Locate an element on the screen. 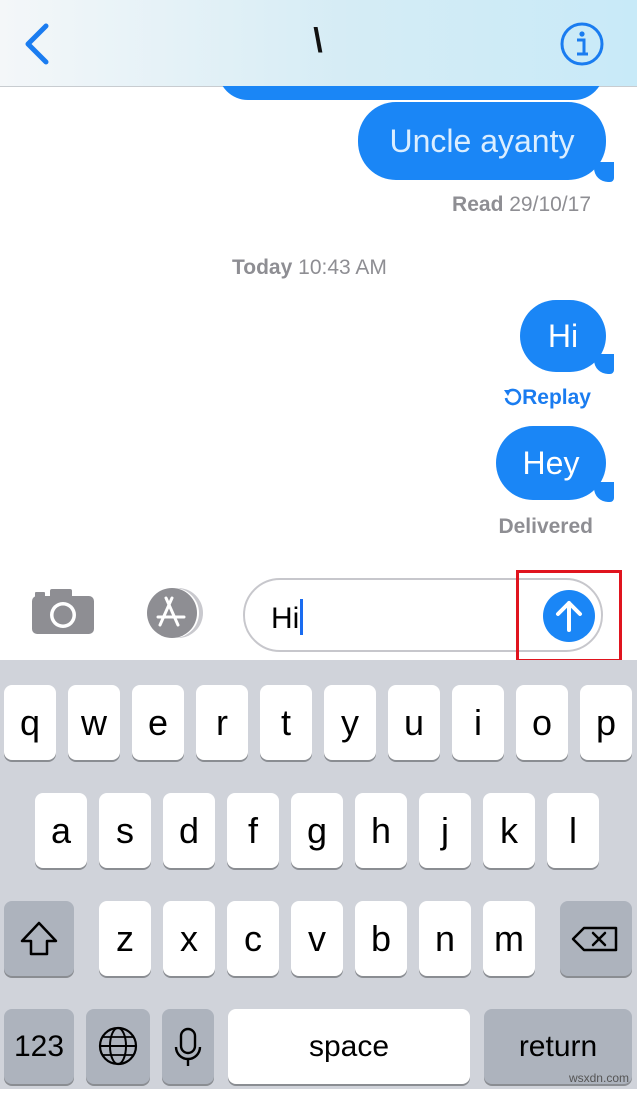  key-v: v is located at coordinates (317, 938).